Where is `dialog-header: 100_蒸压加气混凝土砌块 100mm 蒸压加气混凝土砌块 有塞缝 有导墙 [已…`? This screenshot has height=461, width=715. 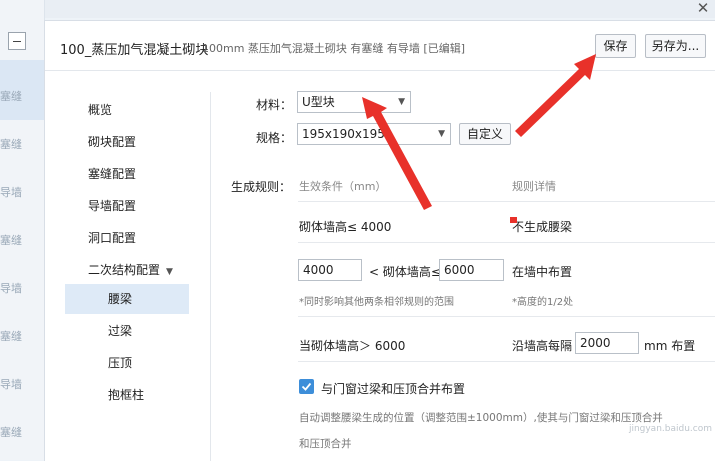
dialog-header: 100_蒸压加气混凝土砌块 100mm 蒸压加气混凝土砌块 有塞缝 有导墙 [已… is located at coordinates (380, 46).